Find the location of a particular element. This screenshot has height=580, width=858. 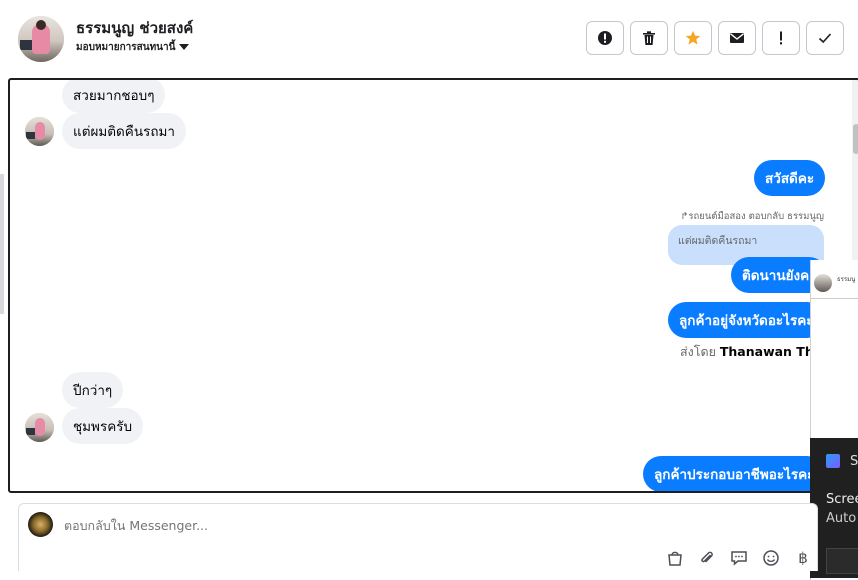

mark-unread-button is located at coordinates (737, 38).